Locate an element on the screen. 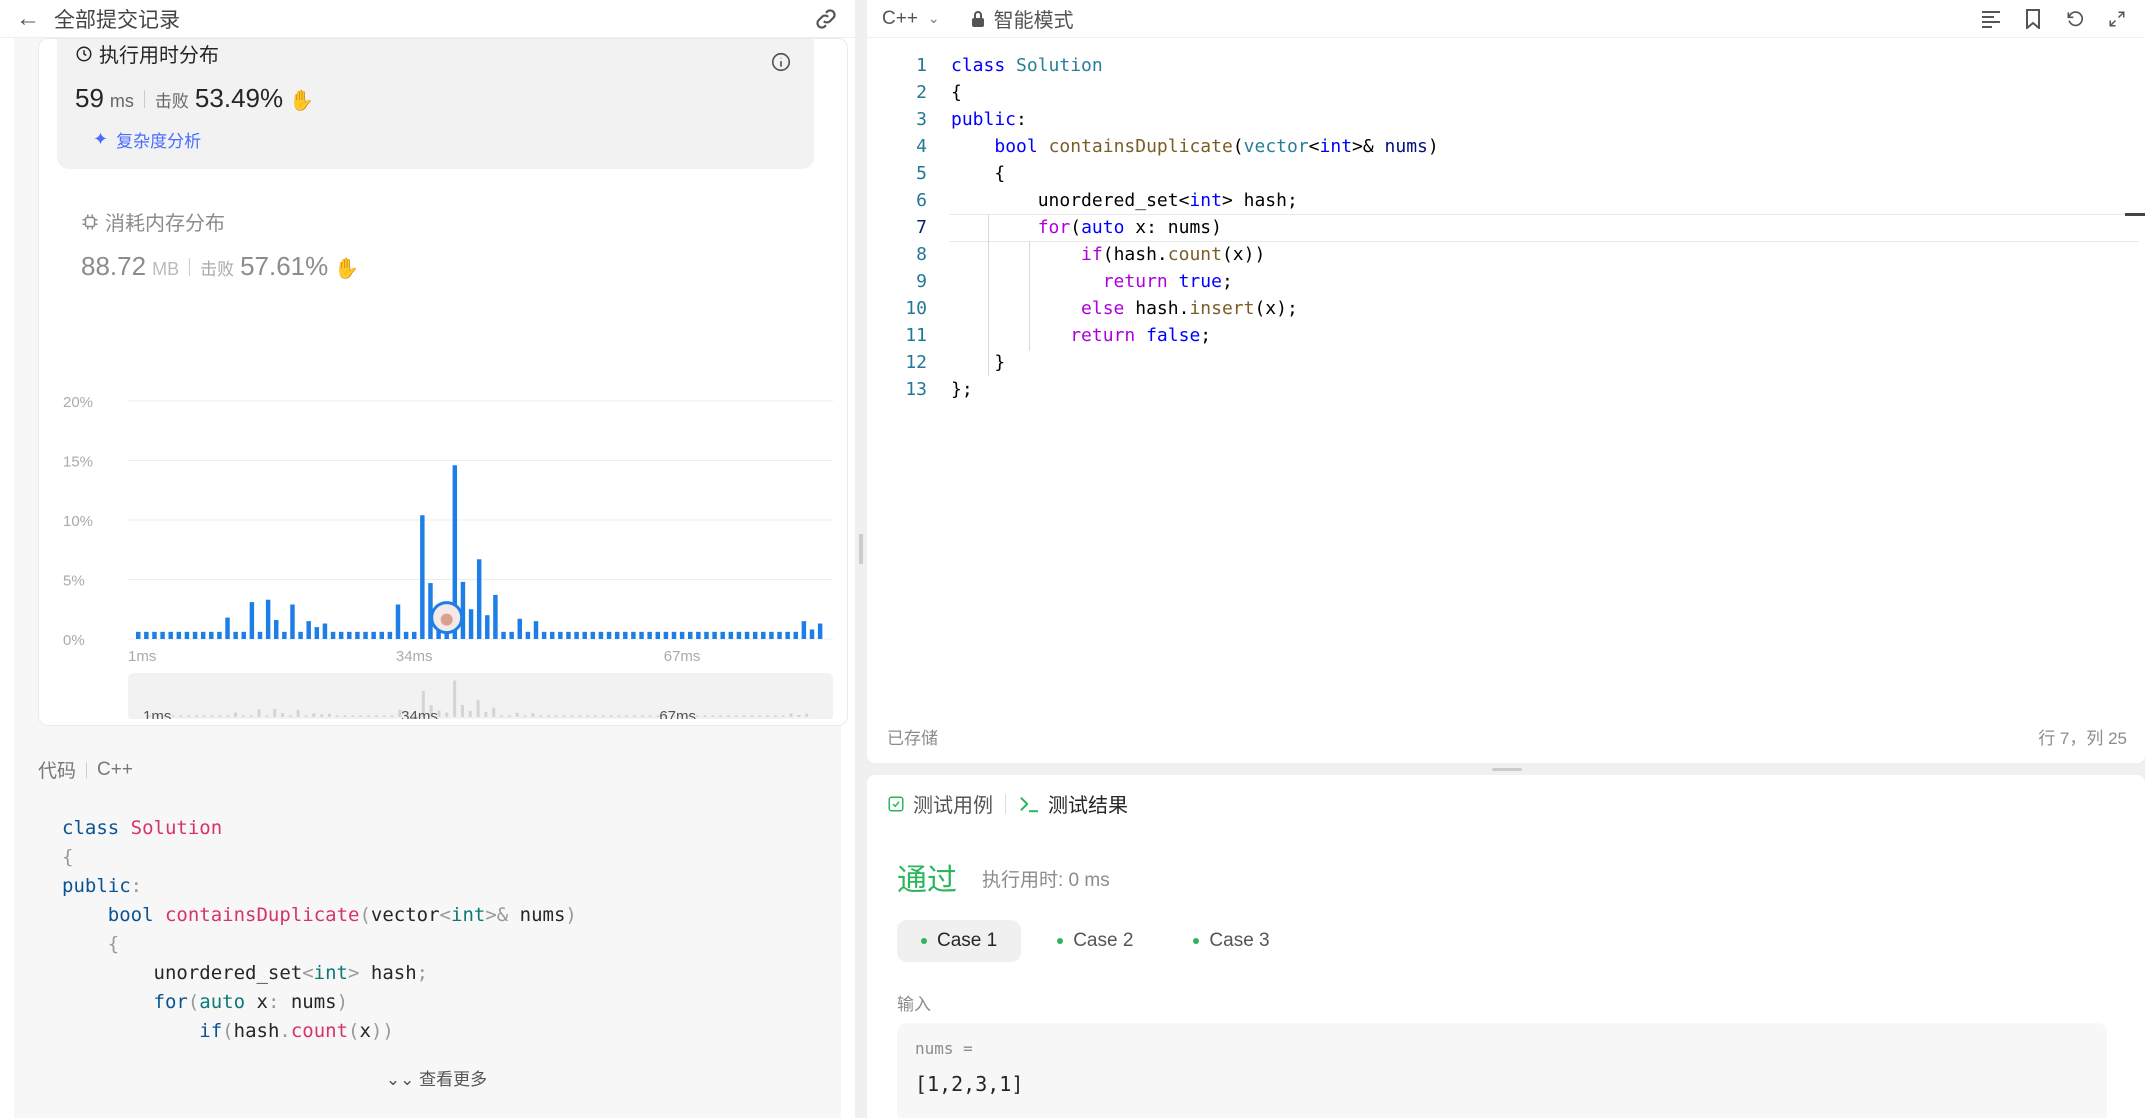 The width and height of the screenshot is (2145, 1118). input-box: nums = [1,2,3,1] is located at coordinates (1502, 1070).